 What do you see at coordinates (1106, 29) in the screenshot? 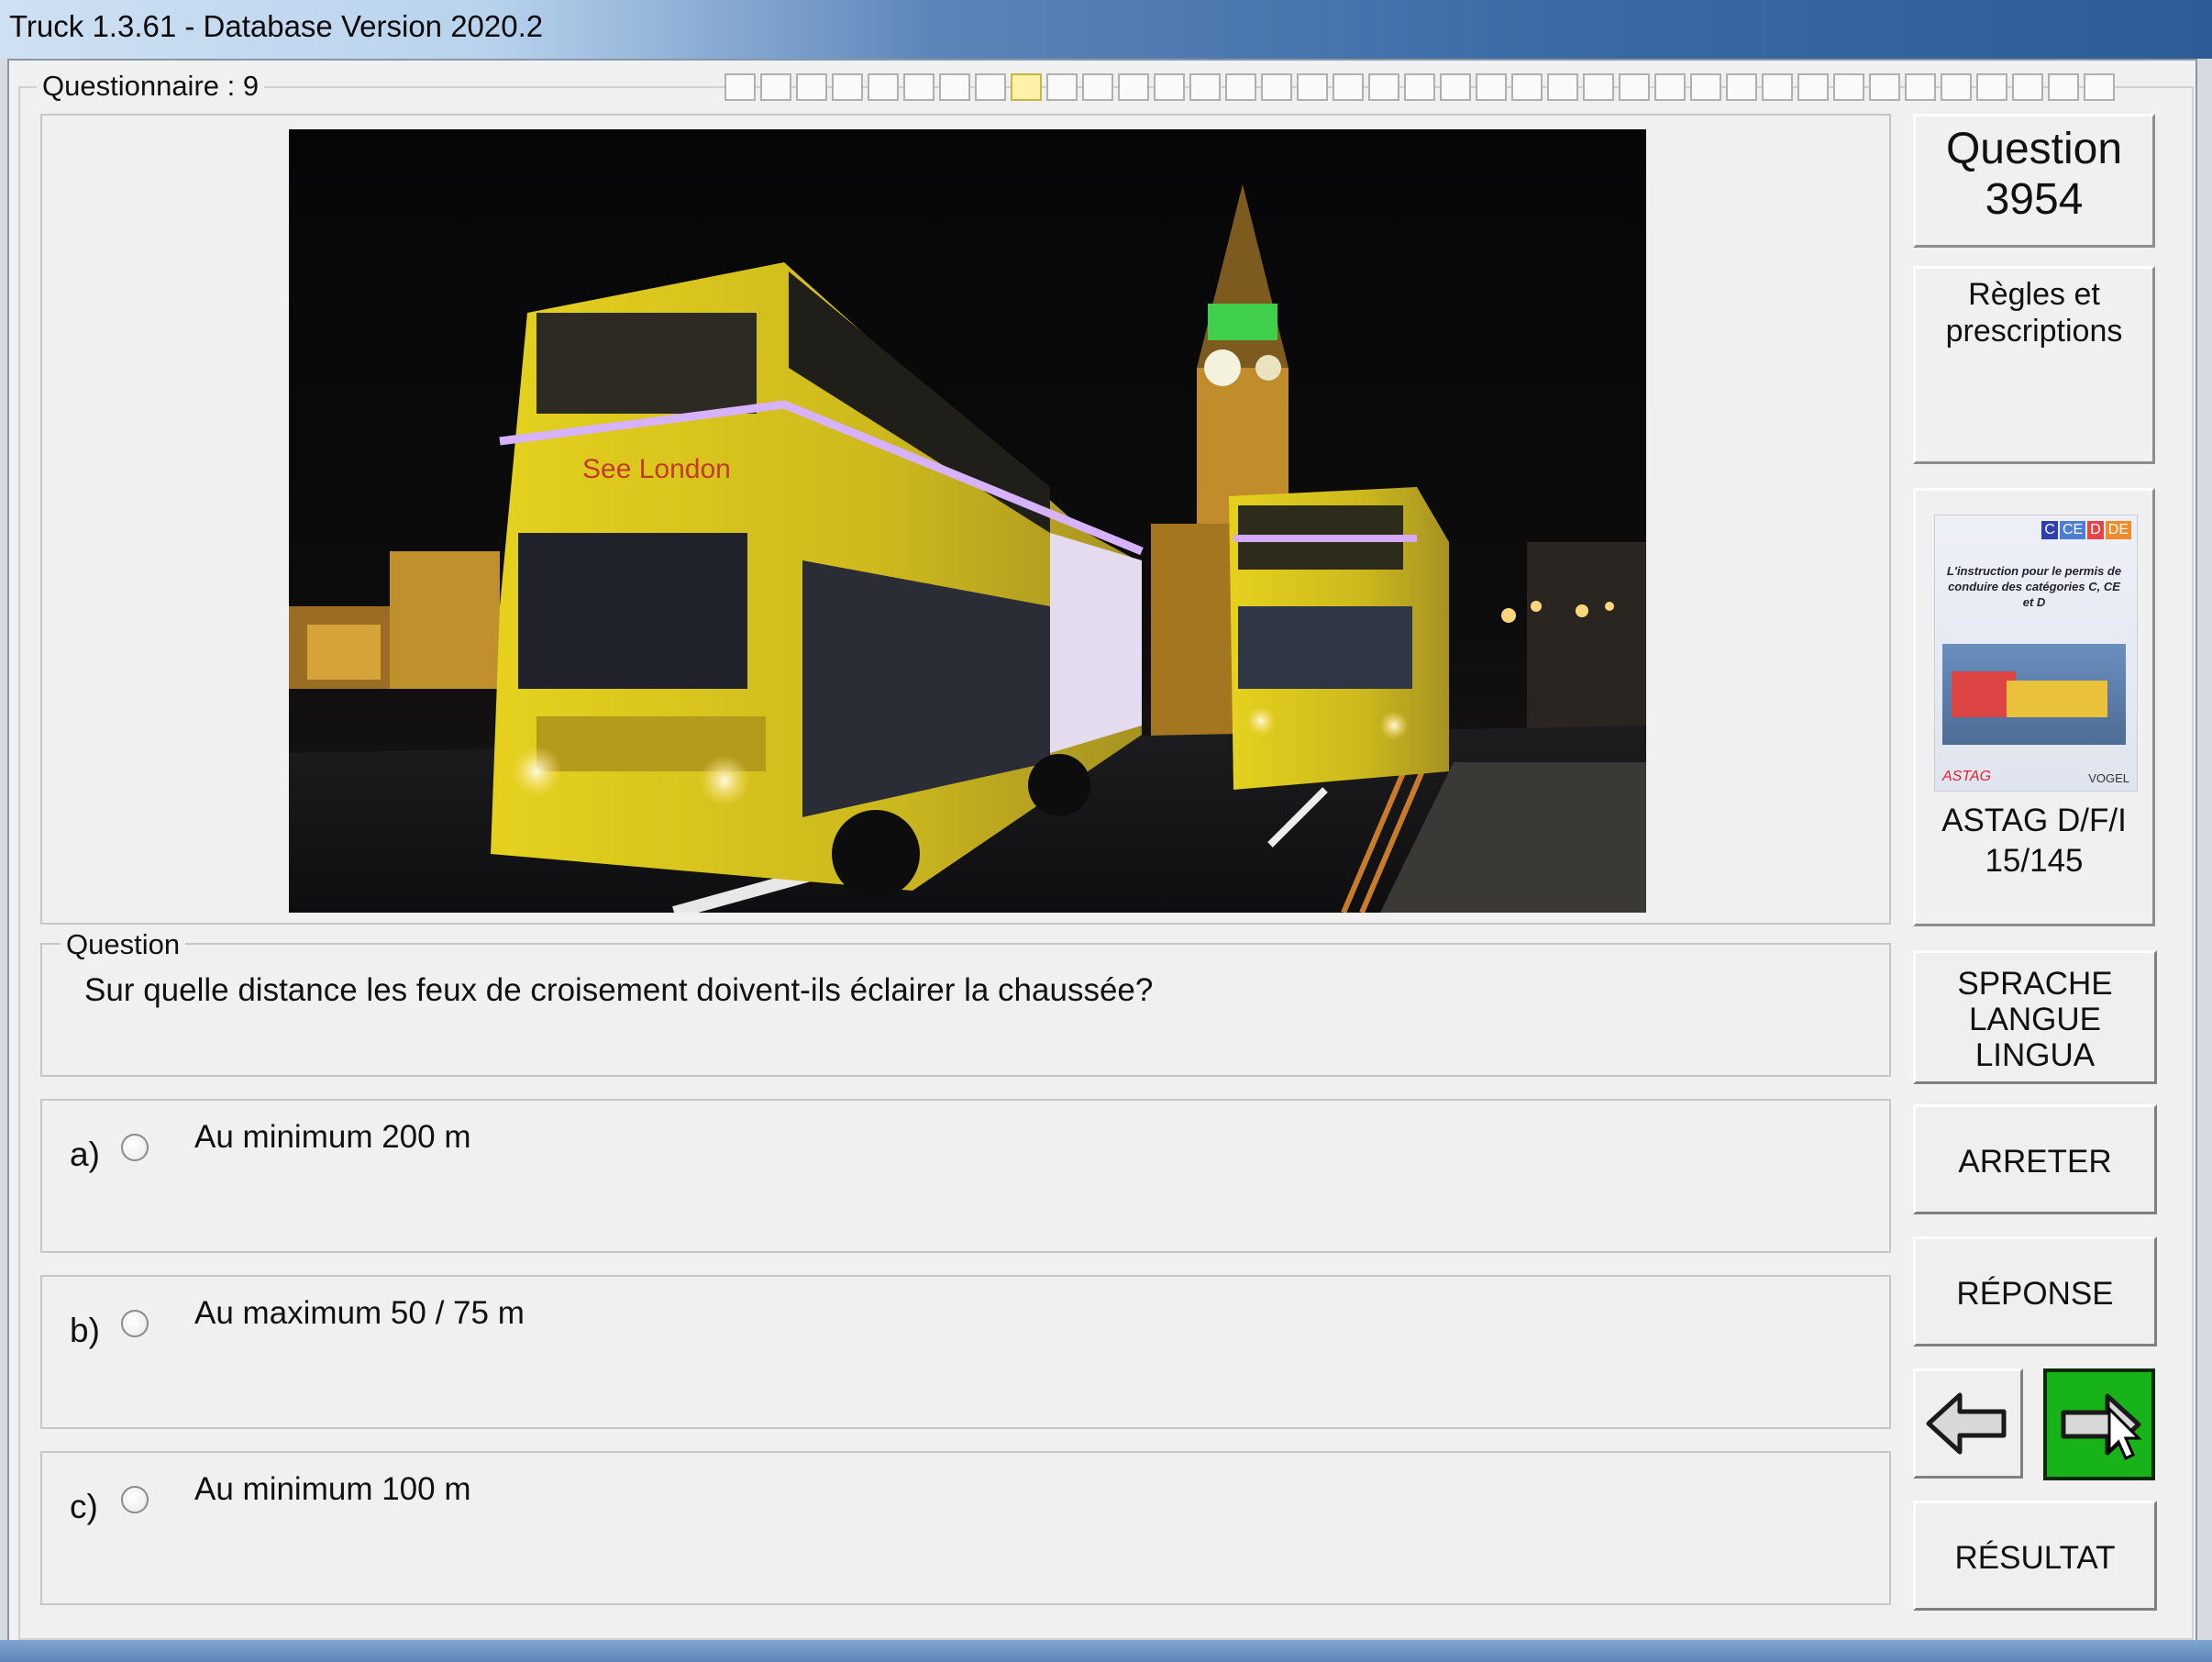
I see `title-bar: Truck 1.3.61 - Database Version 2020.2` at bounding box center [1106, 29].